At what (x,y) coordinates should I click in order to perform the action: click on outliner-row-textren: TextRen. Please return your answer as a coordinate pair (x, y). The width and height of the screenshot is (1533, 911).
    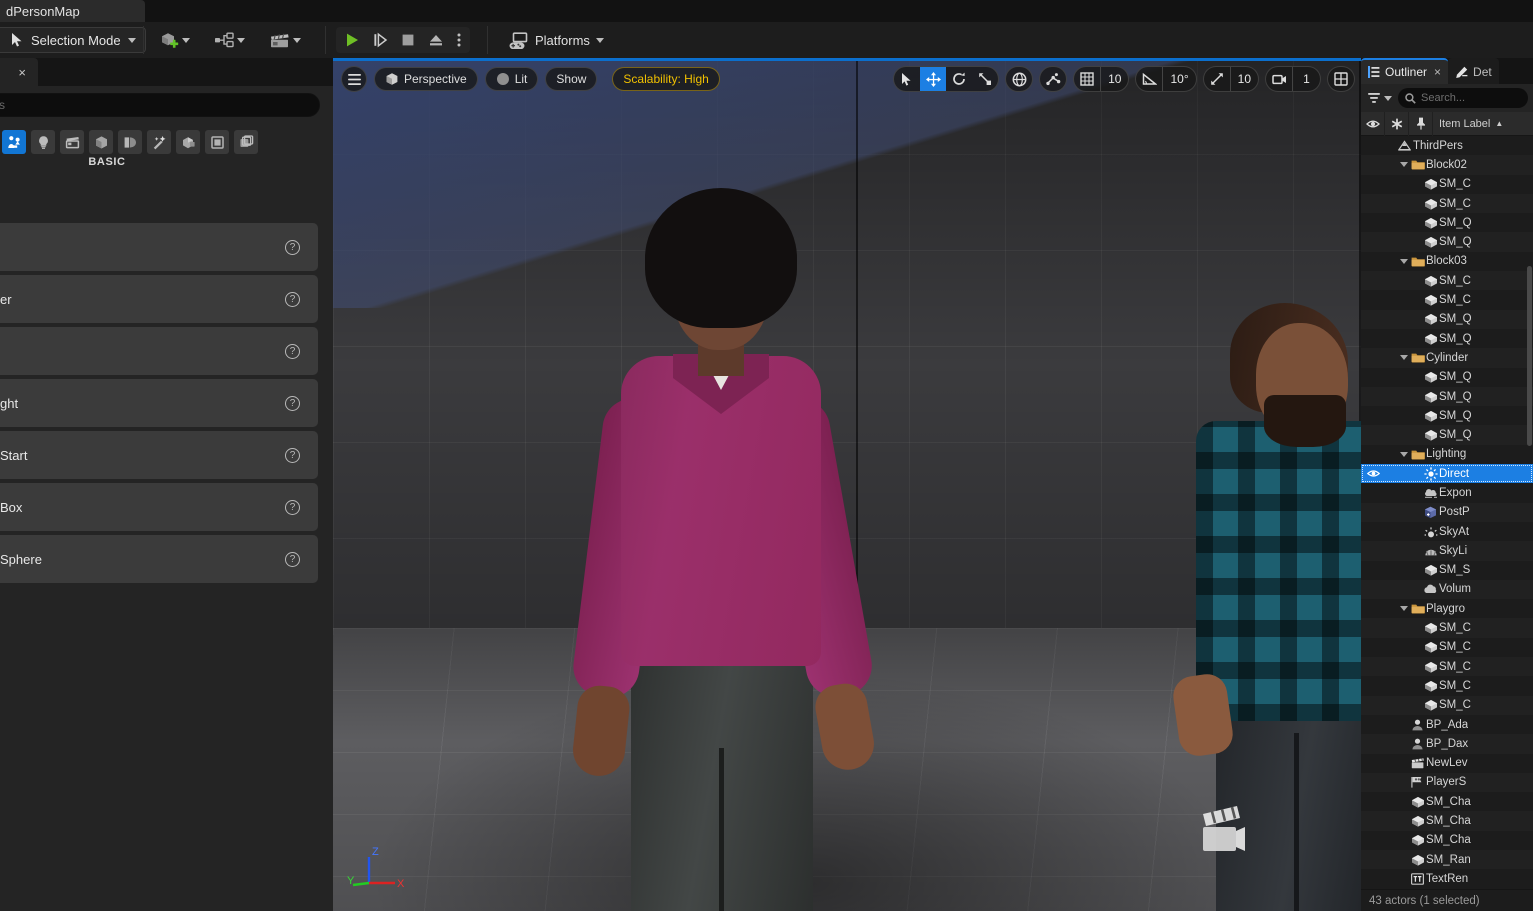
    Looking at the image, I should click on (1447, 878).